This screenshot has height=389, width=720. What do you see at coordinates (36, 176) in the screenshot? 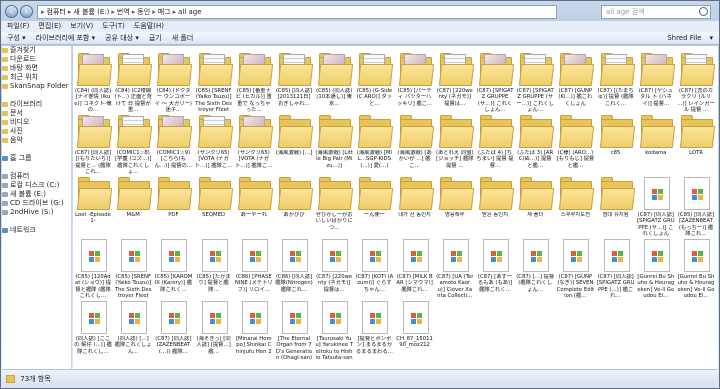
I see `nav-item: 컴퓨터` at bounding box center [36, 176].